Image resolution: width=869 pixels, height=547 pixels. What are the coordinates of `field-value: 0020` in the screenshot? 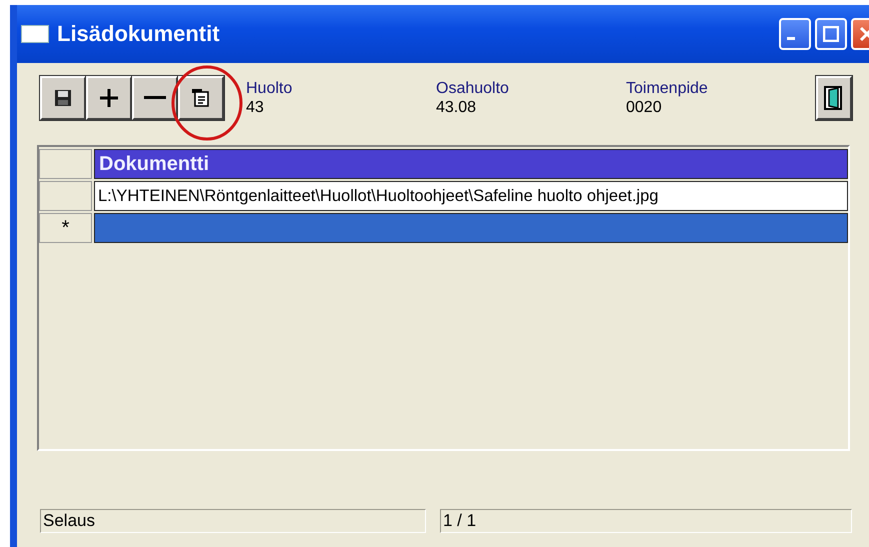 It's located at (644, 107).